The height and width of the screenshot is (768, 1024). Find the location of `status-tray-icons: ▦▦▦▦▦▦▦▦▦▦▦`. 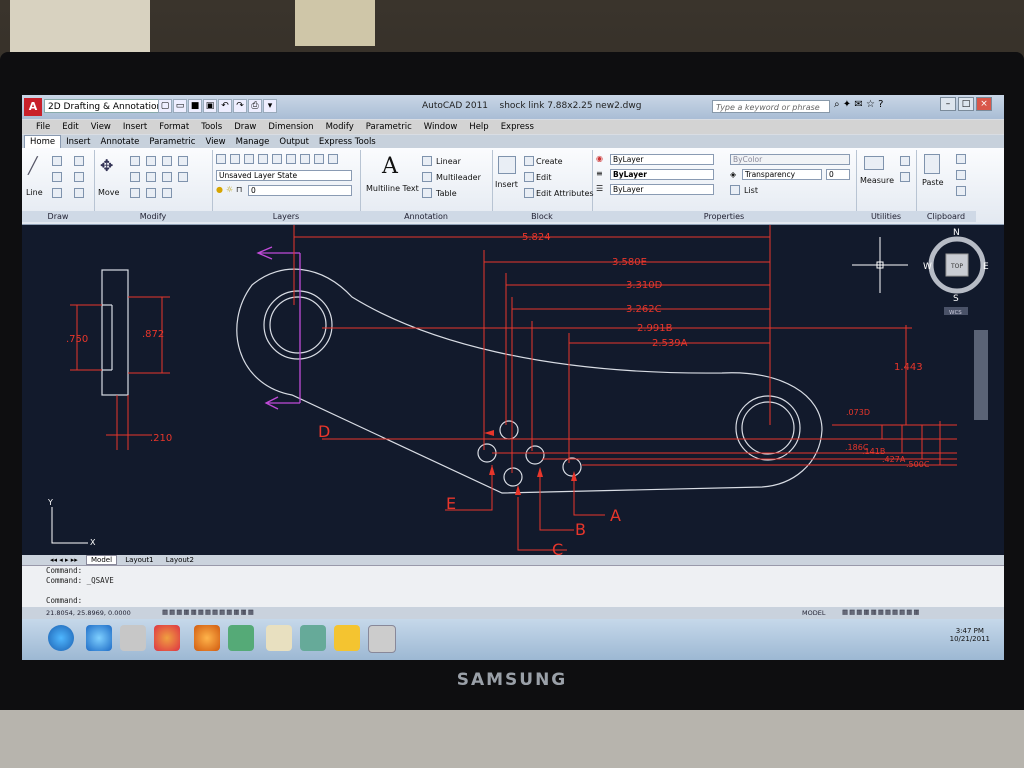

status-tray-icons: ▦▦▦▦▦▦▦▦▦▦▦ is located at coordinates (881, 612).